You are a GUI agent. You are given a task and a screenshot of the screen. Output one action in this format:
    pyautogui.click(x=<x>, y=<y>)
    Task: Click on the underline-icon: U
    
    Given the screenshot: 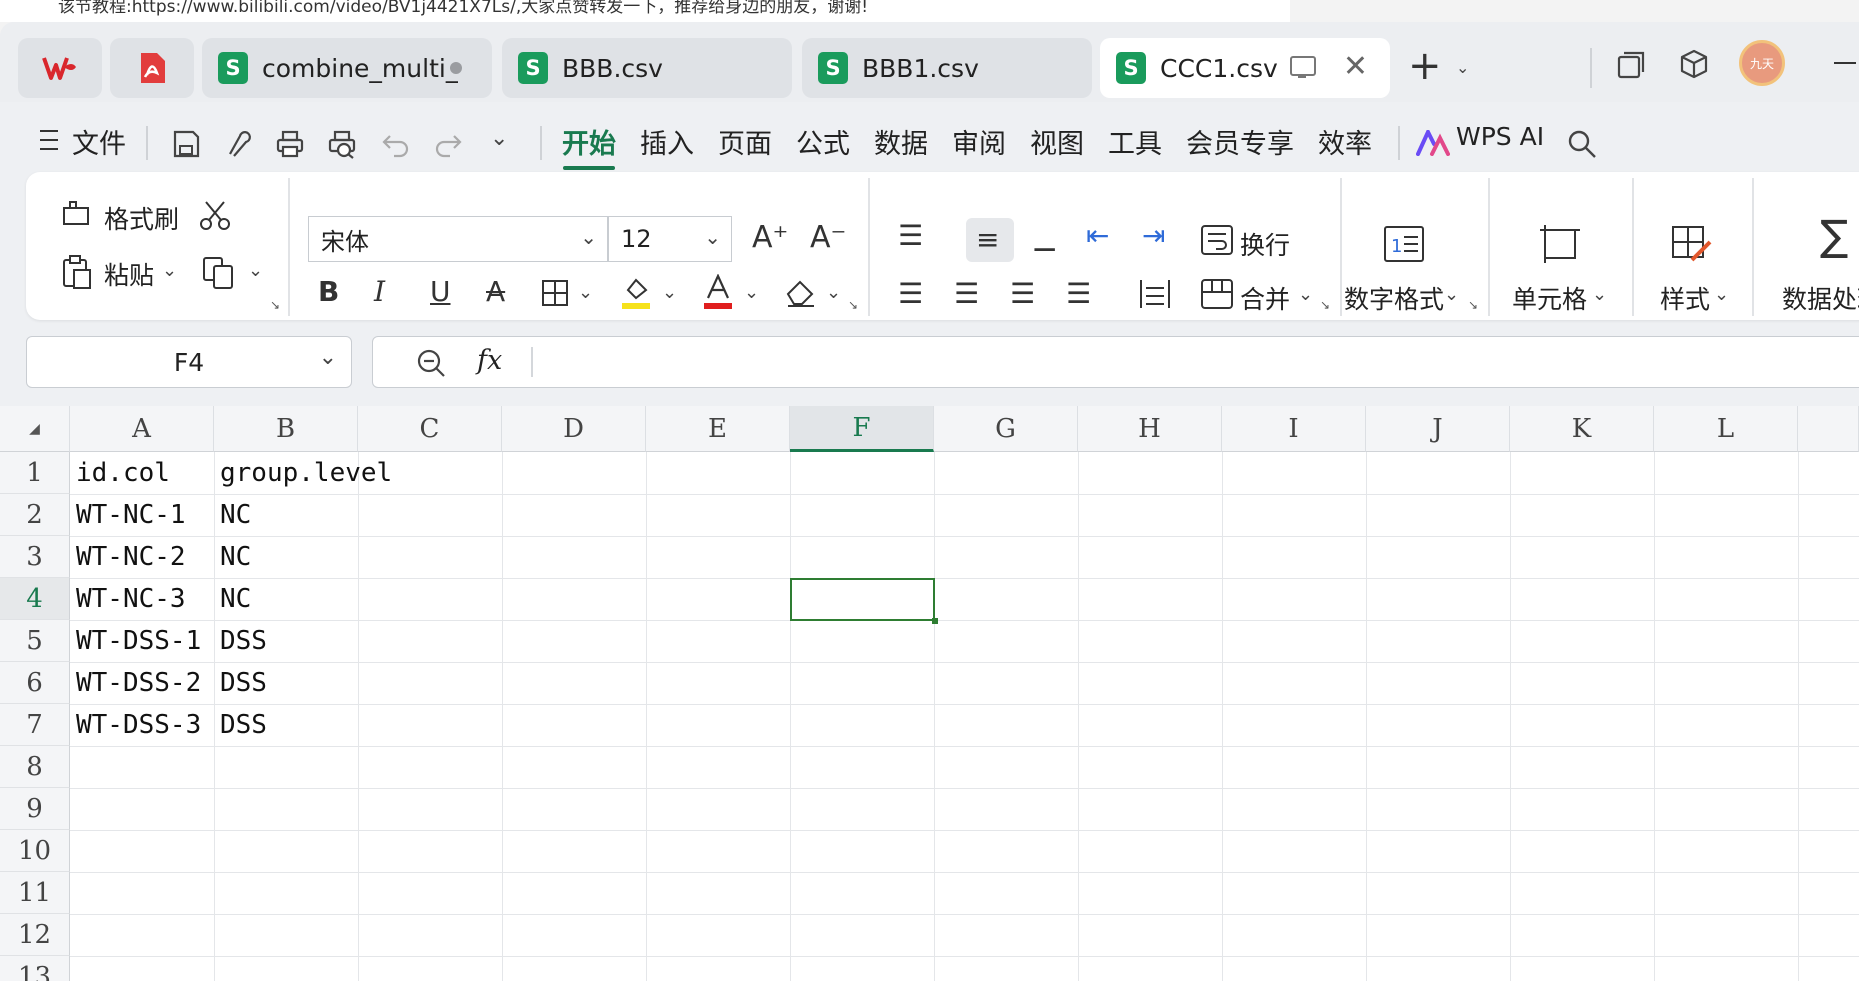 What is the action you would take?
    pyautogui.click(x=440, y=292)
    